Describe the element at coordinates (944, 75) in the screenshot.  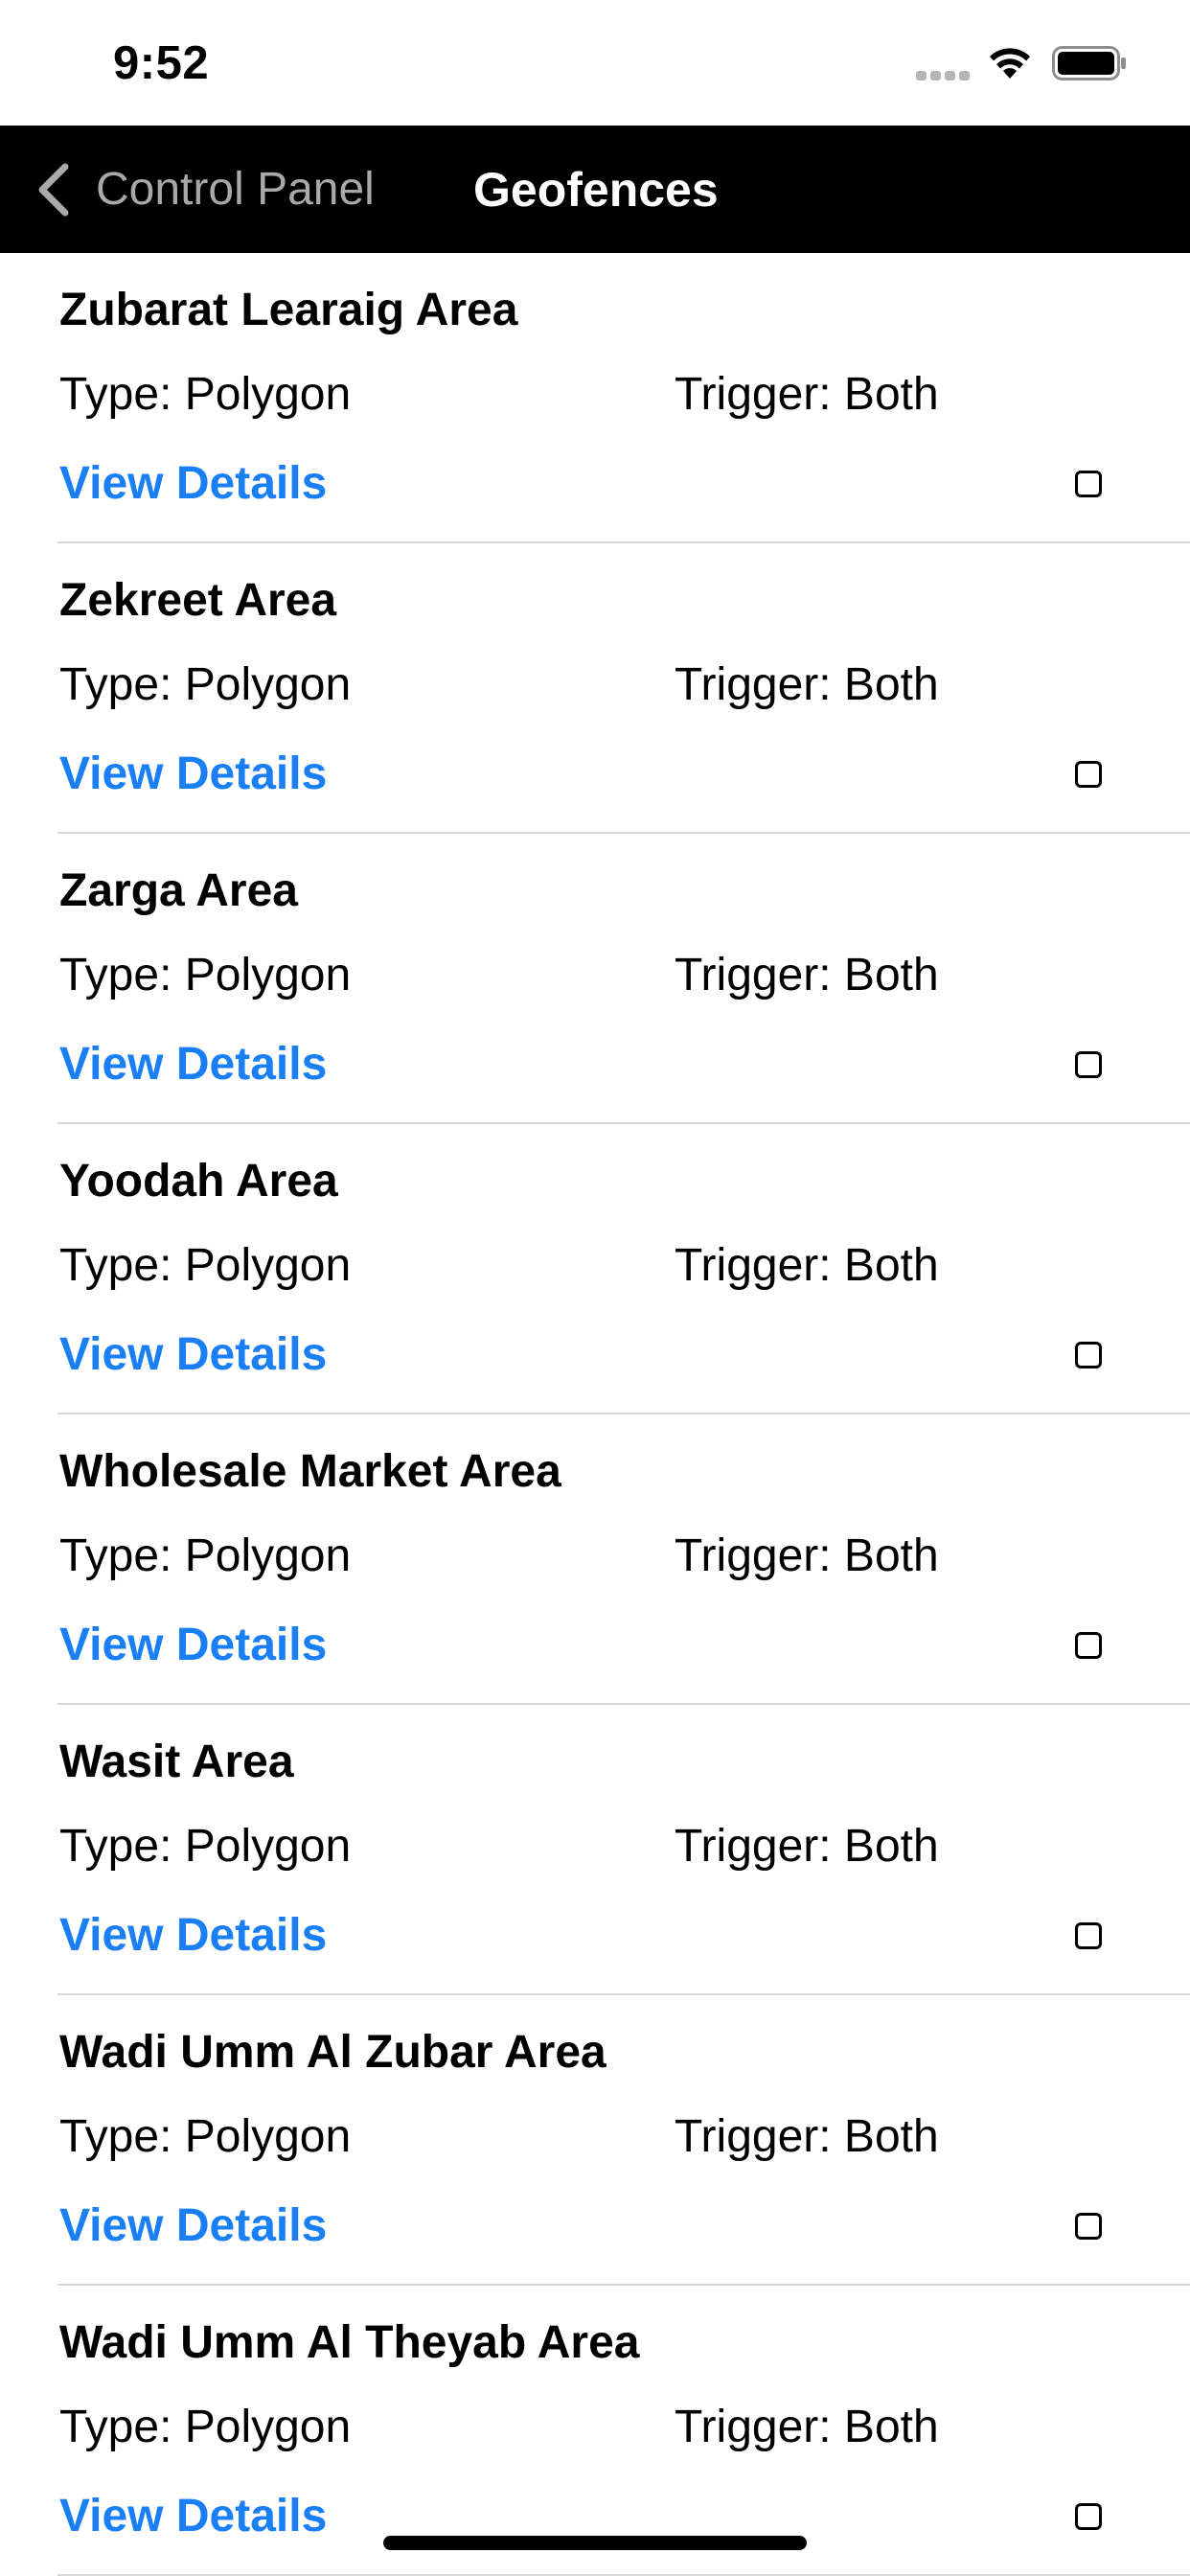
I see `cellular-signal-icon` at that location.